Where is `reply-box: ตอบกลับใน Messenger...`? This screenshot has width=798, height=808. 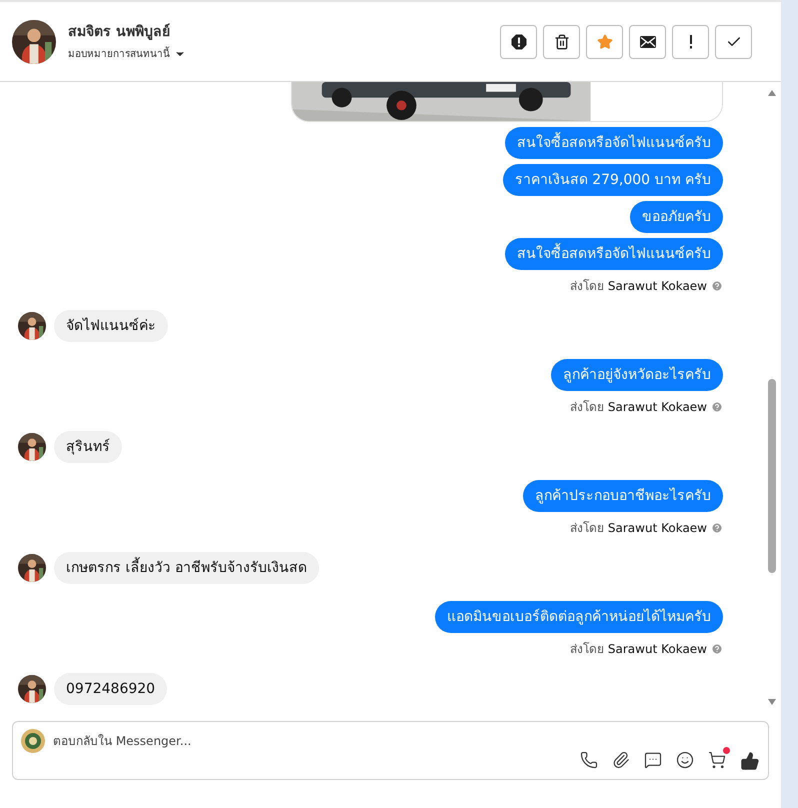
reply-box: ตอบกลับใน Messenger... is located at coordinates (390, 750).